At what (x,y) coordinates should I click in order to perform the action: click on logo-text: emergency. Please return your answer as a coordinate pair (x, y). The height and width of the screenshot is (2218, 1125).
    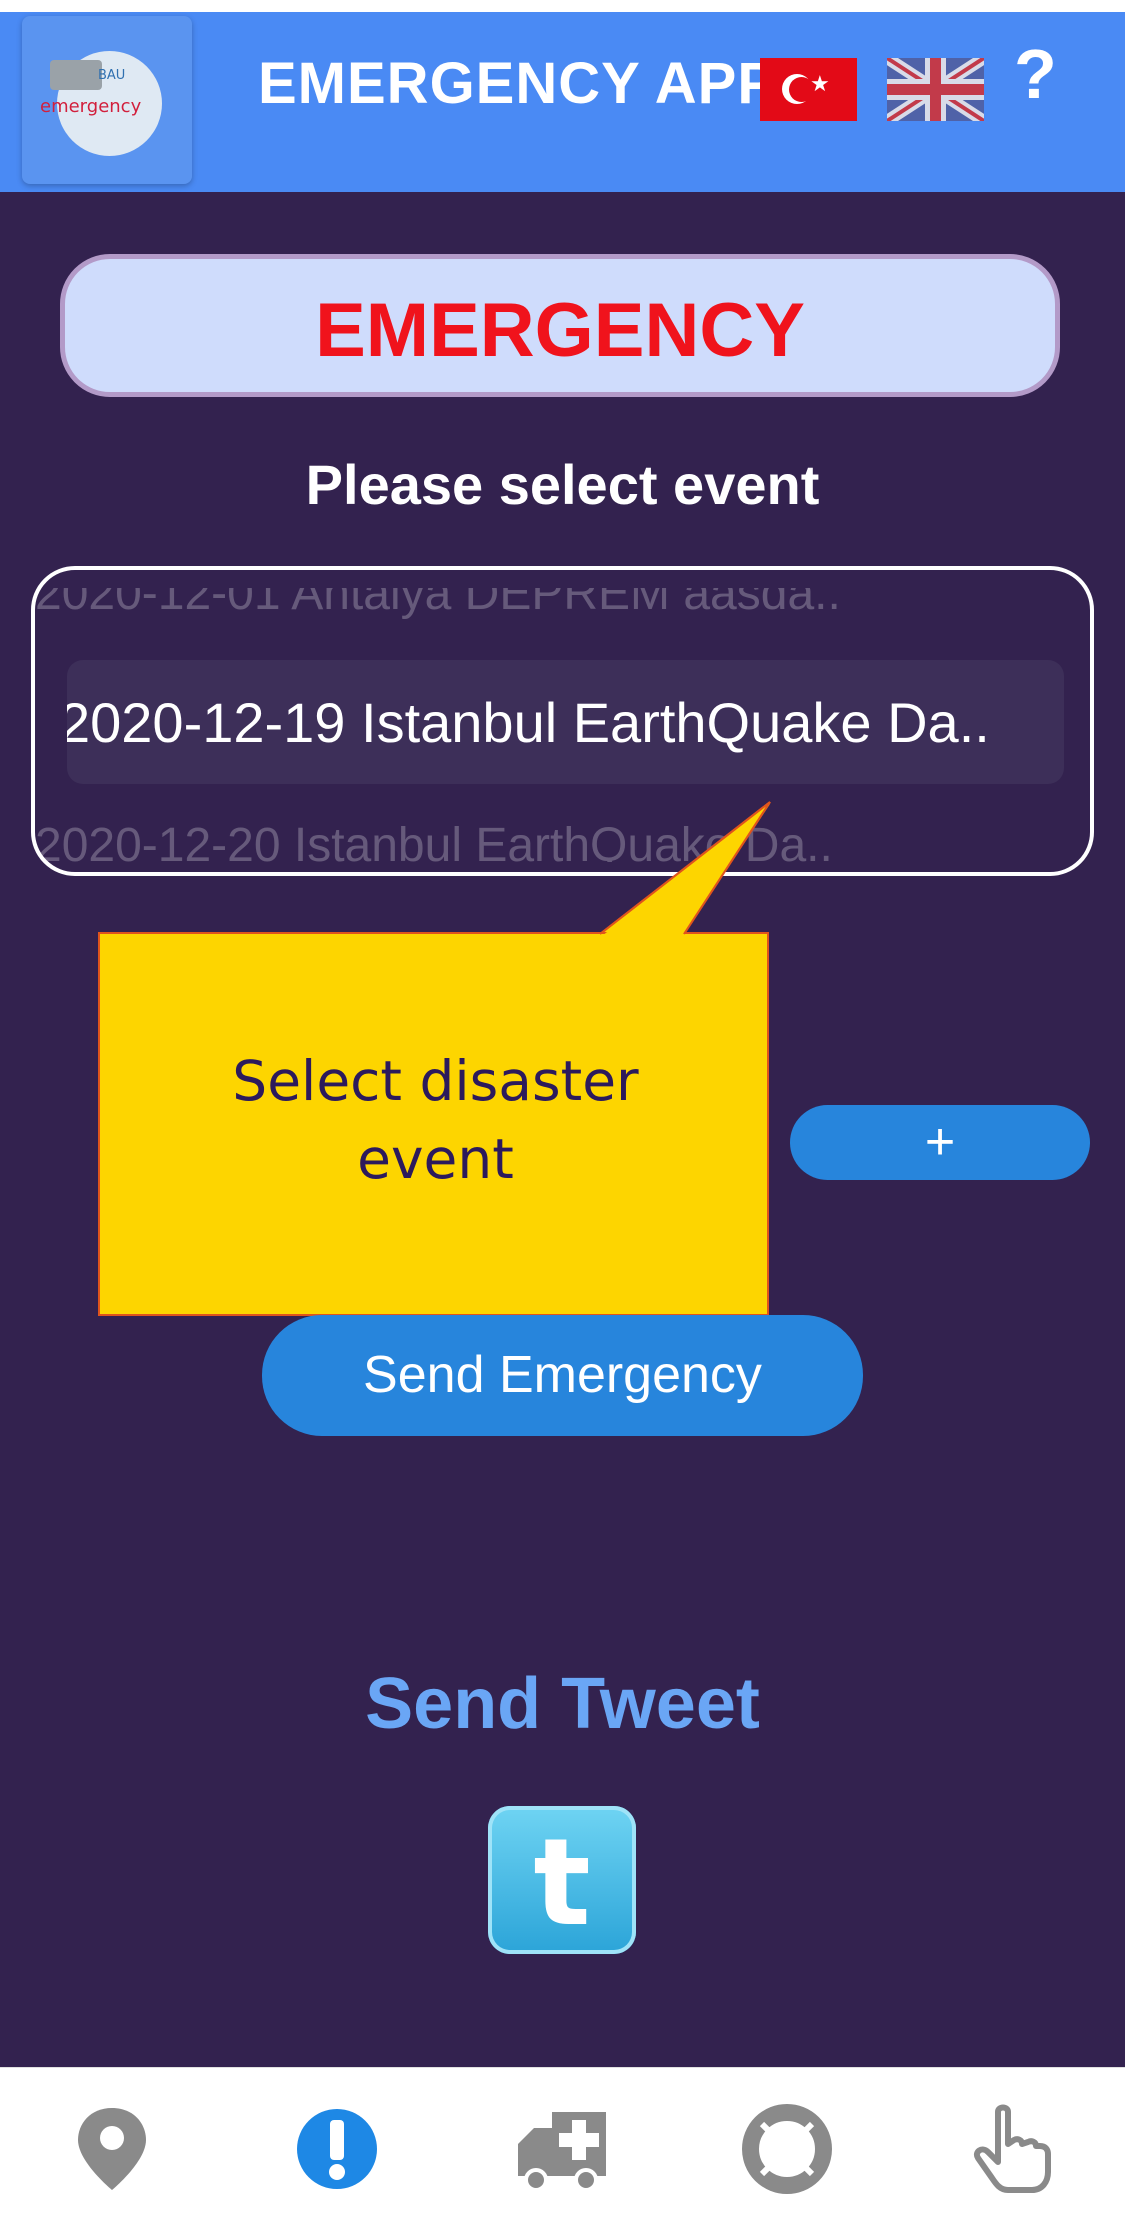
    Looking at the image, I should click on (91, 106).